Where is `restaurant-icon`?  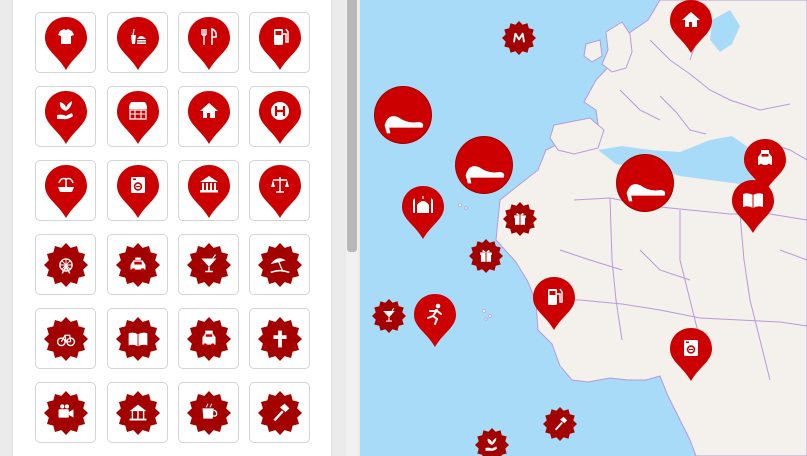
restaurant-icon is located at coordinates (208, 43).